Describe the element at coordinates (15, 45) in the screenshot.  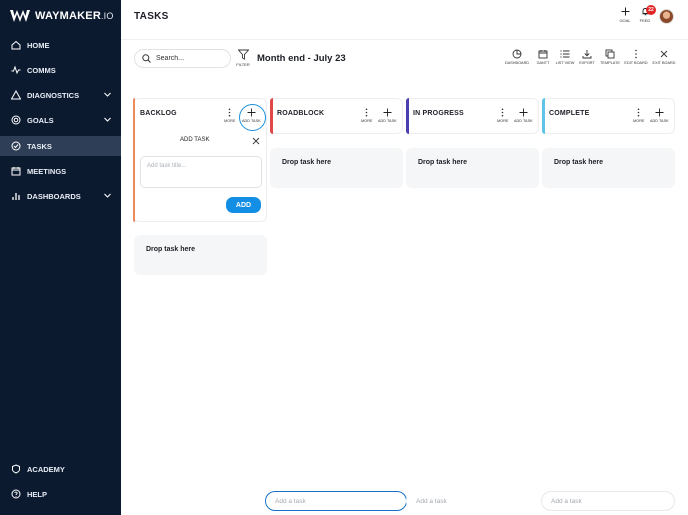
I see `home-icon` at that location.